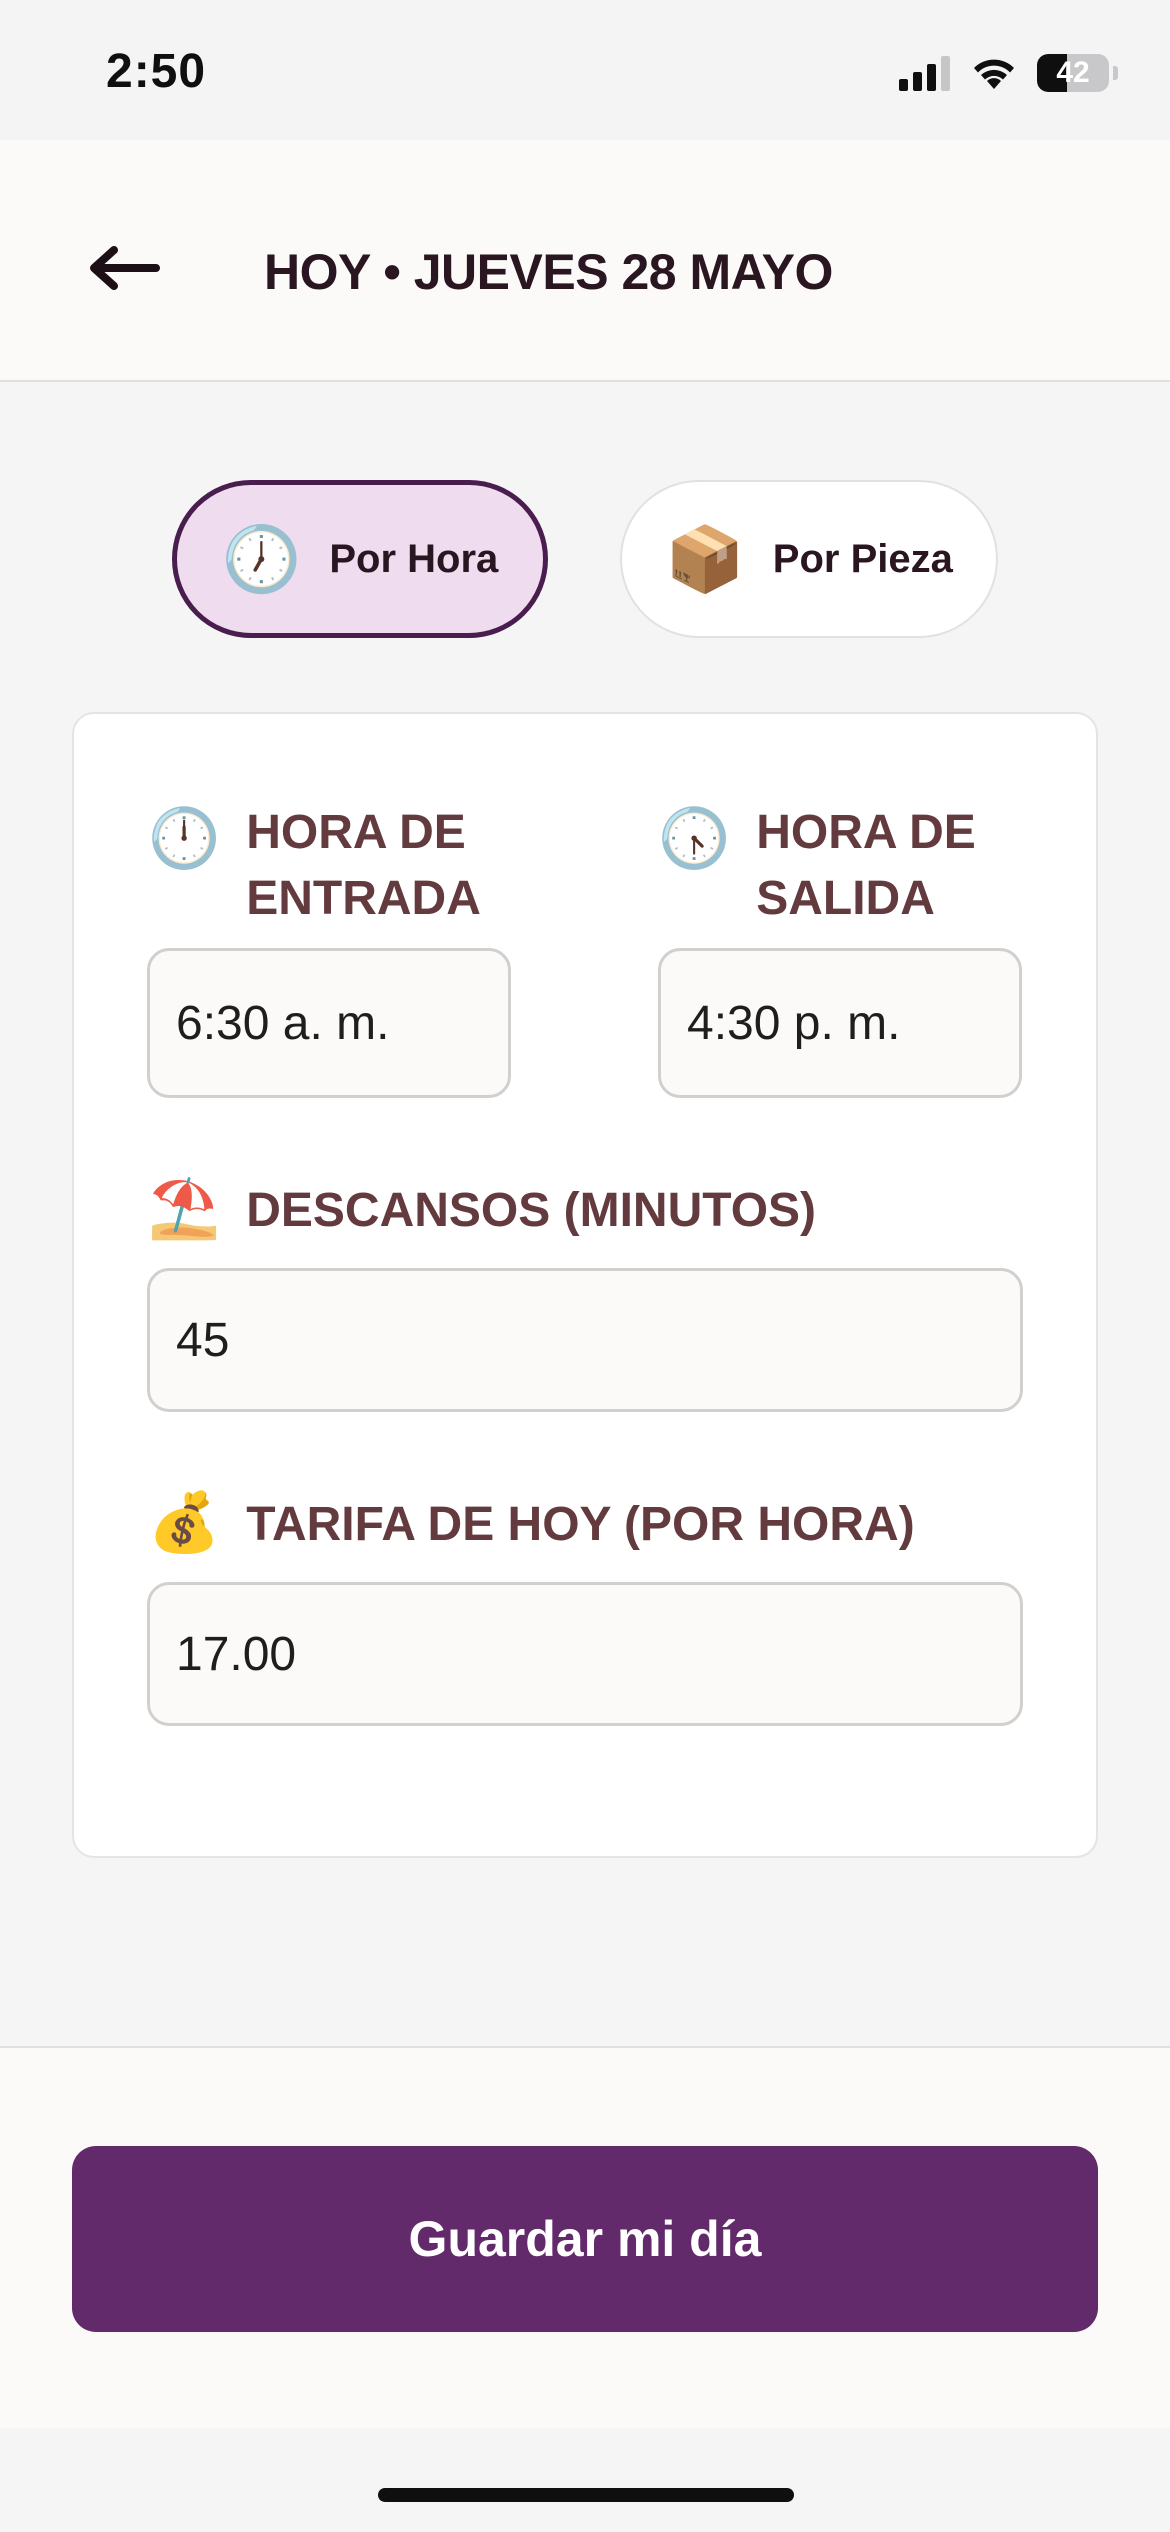  What do you see at coordinates (705, 559) in the screenshot?
I see `package-icon: 📦` at bounding box center [705, 559].